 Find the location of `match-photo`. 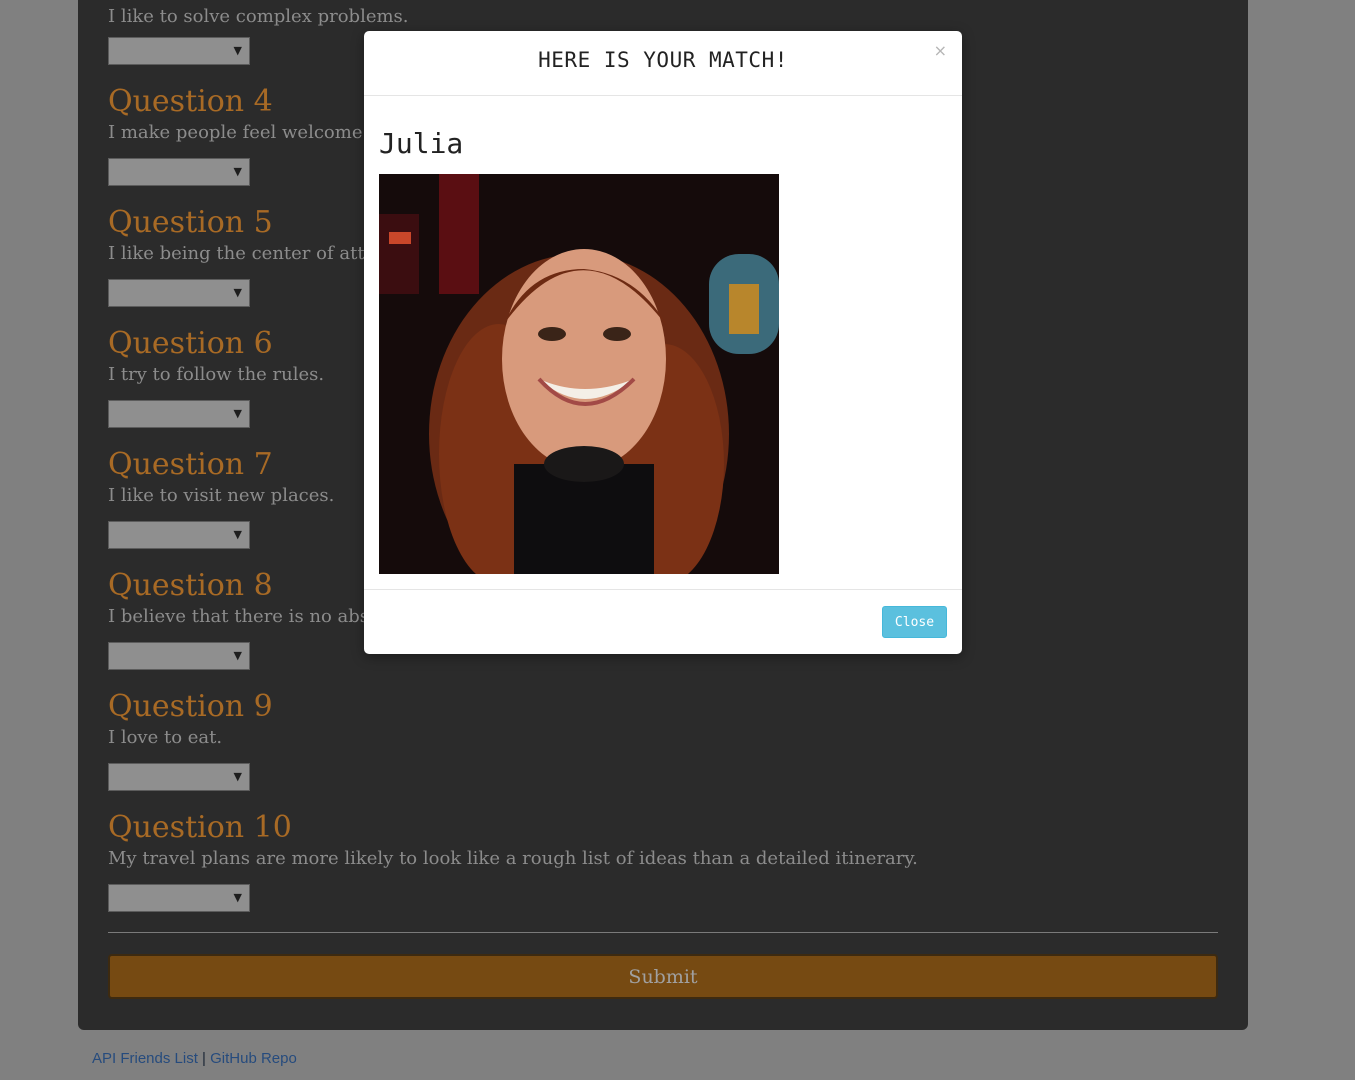

match-photo is located at coordinates (579, 374).